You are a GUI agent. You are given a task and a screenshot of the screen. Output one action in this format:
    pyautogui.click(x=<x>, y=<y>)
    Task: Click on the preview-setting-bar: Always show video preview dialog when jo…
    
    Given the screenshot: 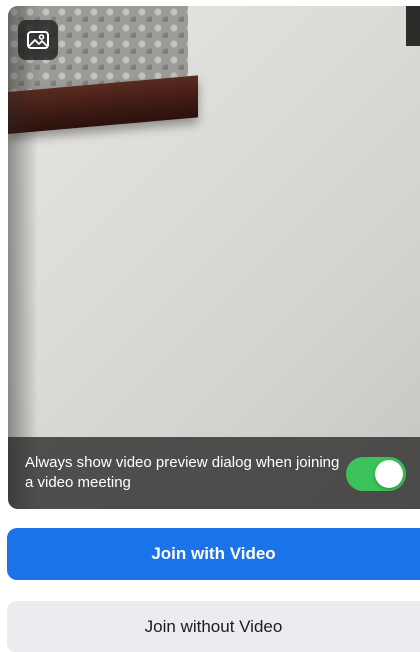 What is the action you would take?
    pyautogui.click(x=214, y=473)
    